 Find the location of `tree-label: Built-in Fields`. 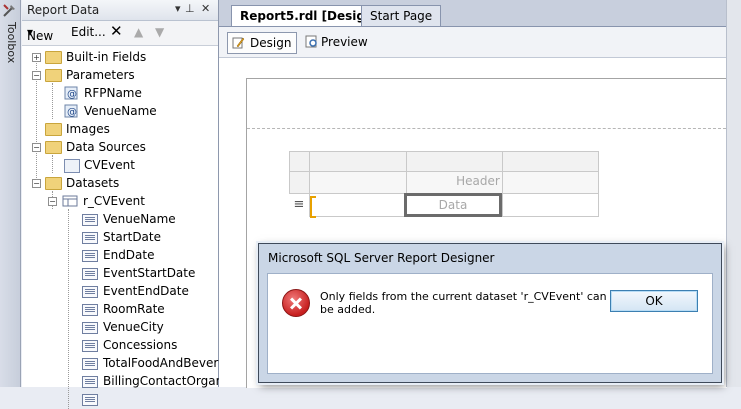

tree-label: Built-in Fields is located at coordinates (106, 57).